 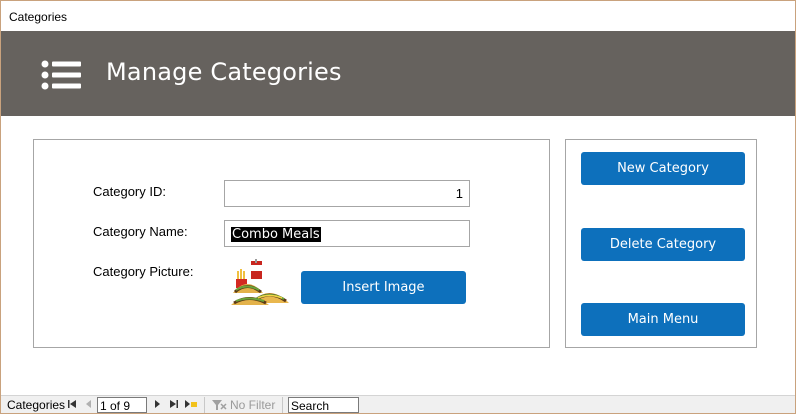 What do you see at coordinates (61, 75) in the screenshot?
I see `list-menu-icon` at bounding box center [61, 75].